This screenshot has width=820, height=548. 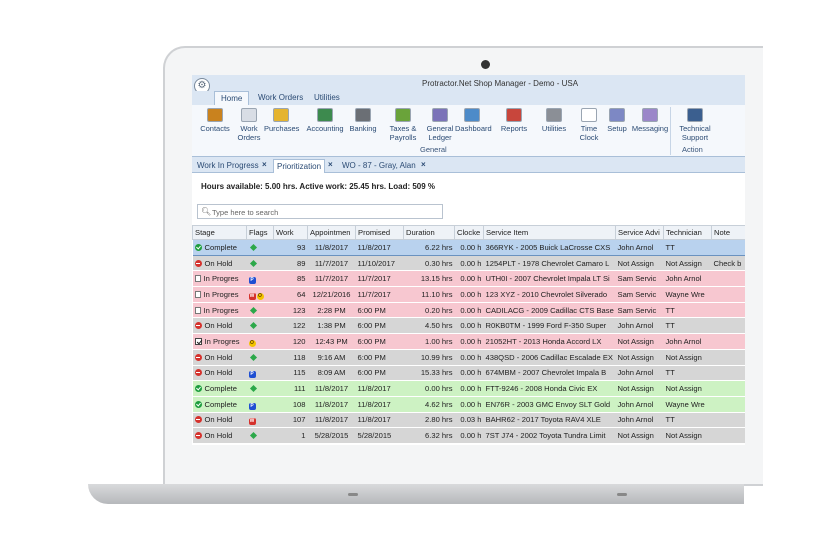 What do you see at coordinates (549, 420) in the screenshot?
I see `cell-item: BAHR62 - 2017 Toyota RAV4 XLE` at bounding box center [549, 420].